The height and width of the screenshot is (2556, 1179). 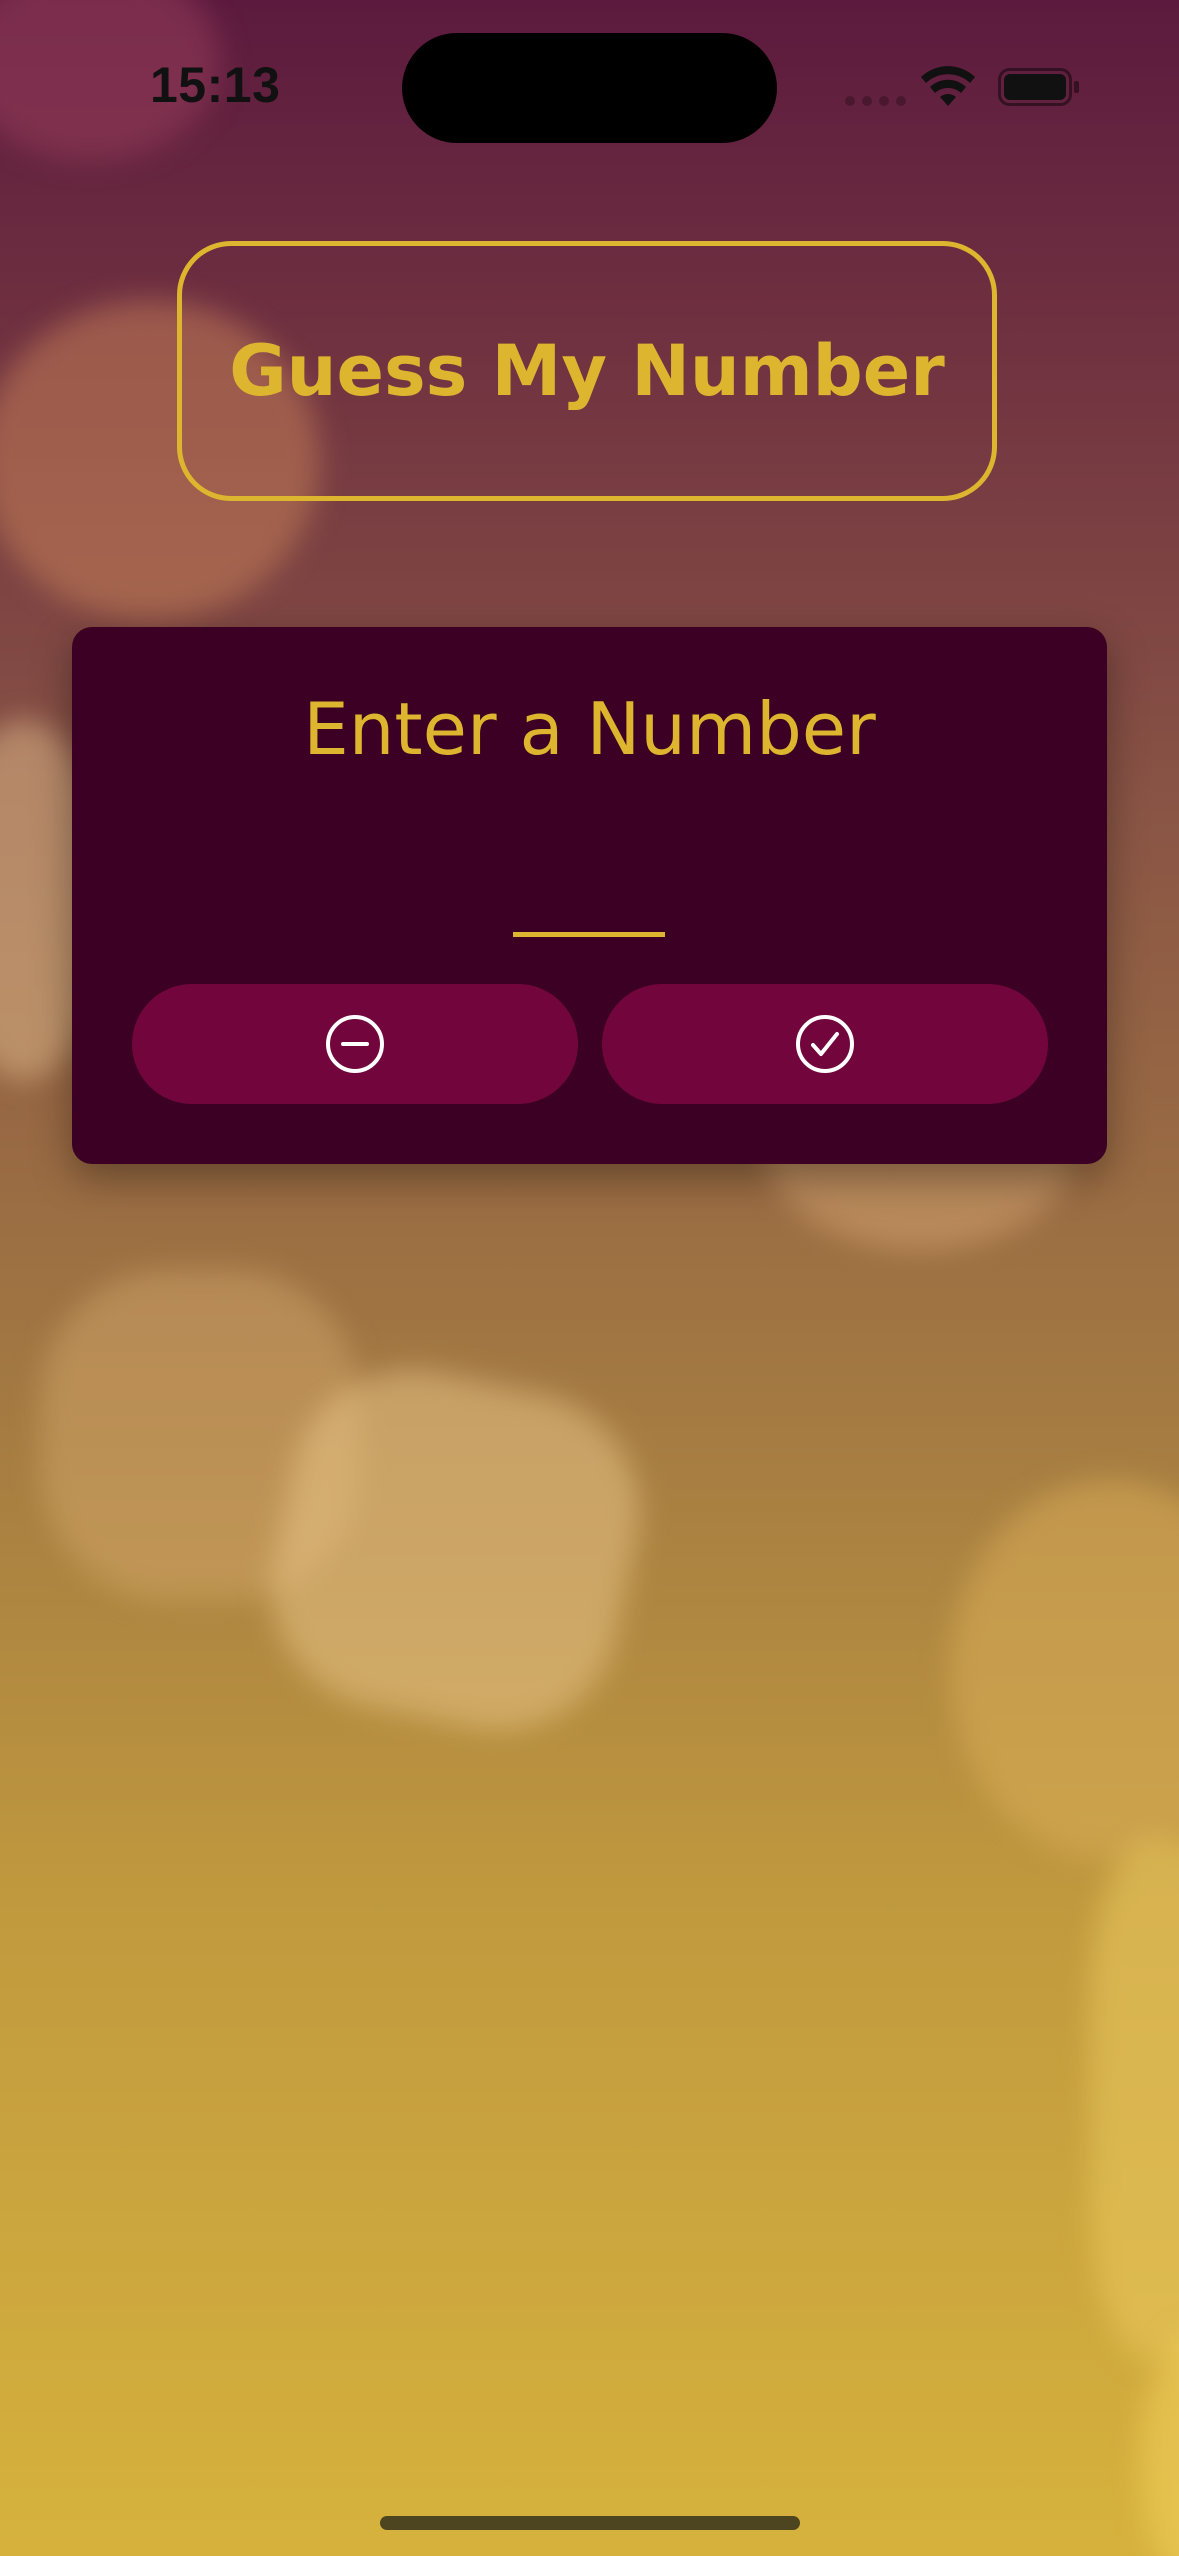 What do you see at coordinates (1039, 87) in the screenshot?
I see `battery-icon` at bounding box center [1039, 87].